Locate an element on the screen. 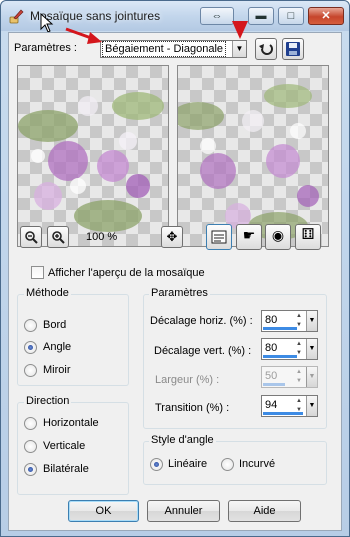  flower-image is located at coordinates (91, 162).